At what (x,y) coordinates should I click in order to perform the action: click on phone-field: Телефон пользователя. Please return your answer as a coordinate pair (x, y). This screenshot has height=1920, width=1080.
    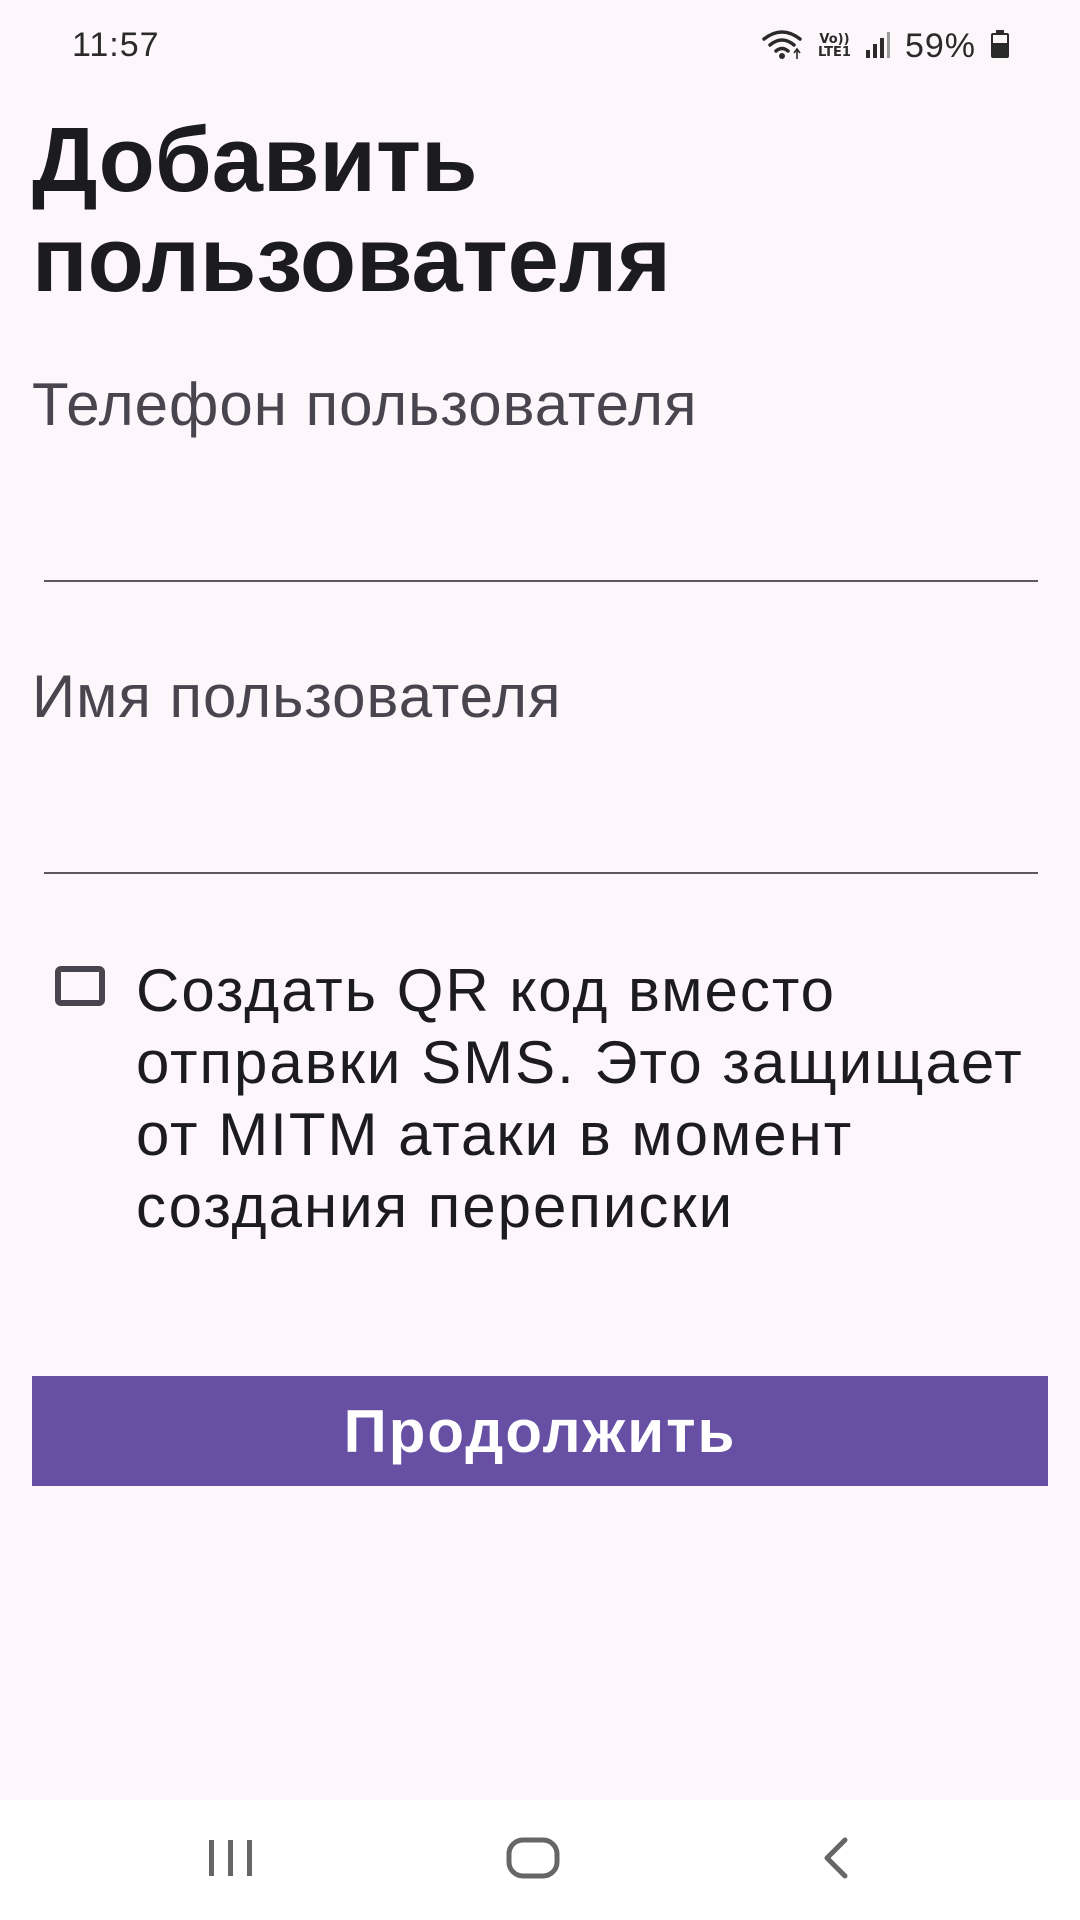
    Looking at the image, I should click on (537, 480).